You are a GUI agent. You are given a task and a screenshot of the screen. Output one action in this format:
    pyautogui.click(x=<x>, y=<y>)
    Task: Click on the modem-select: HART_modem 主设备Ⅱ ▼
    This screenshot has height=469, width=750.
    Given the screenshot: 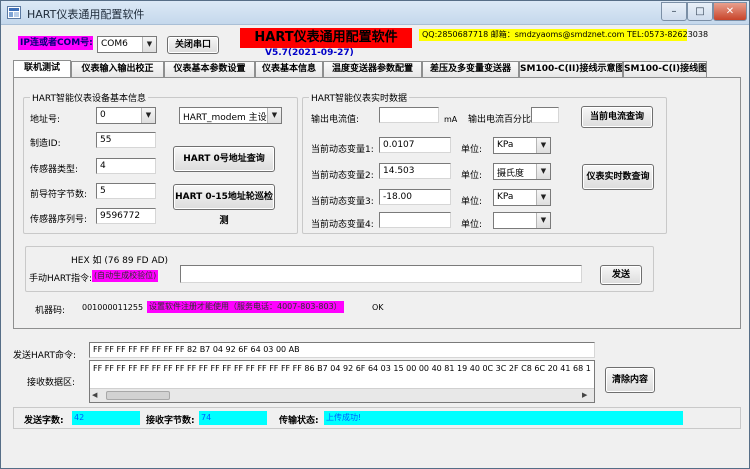 What is the action you would take?
    pyautogui.click(x=230, y=115)
    